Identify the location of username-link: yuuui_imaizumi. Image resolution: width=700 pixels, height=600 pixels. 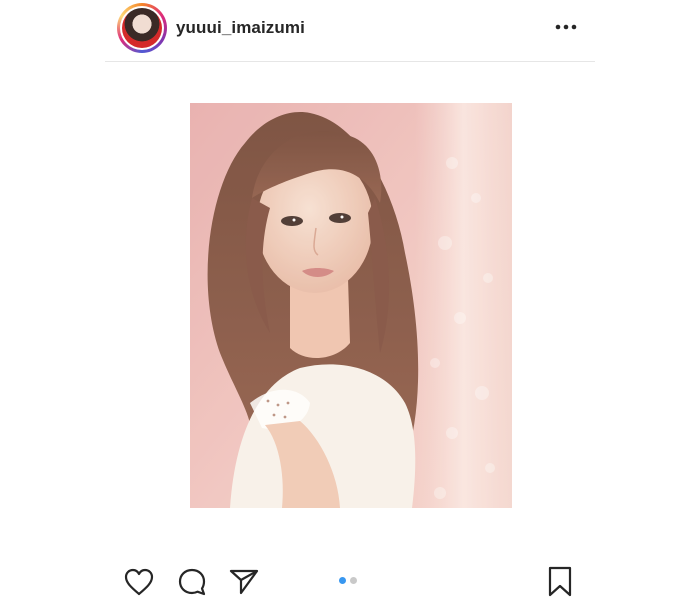
(240, 28).